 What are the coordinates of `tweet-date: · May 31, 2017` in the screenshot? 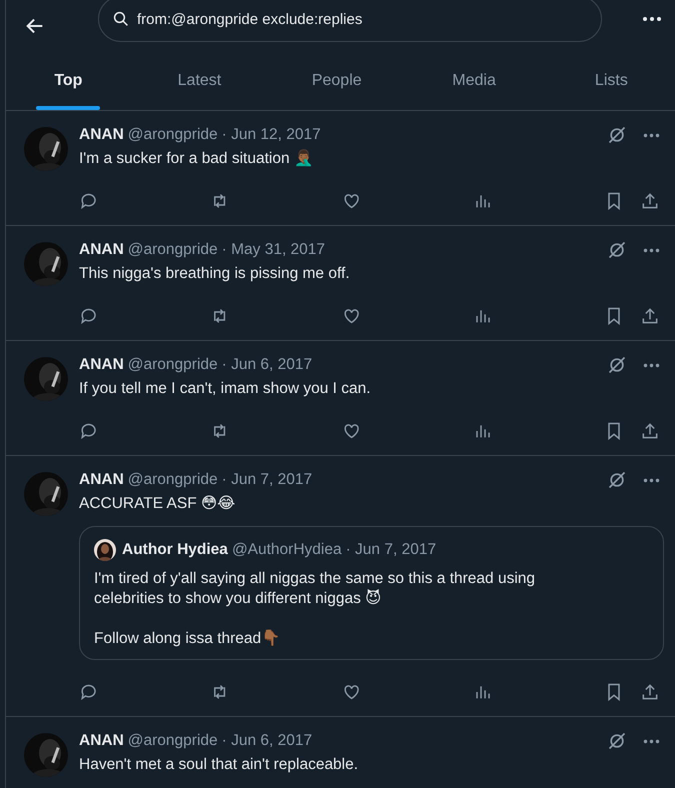 It's located at (274, 250).